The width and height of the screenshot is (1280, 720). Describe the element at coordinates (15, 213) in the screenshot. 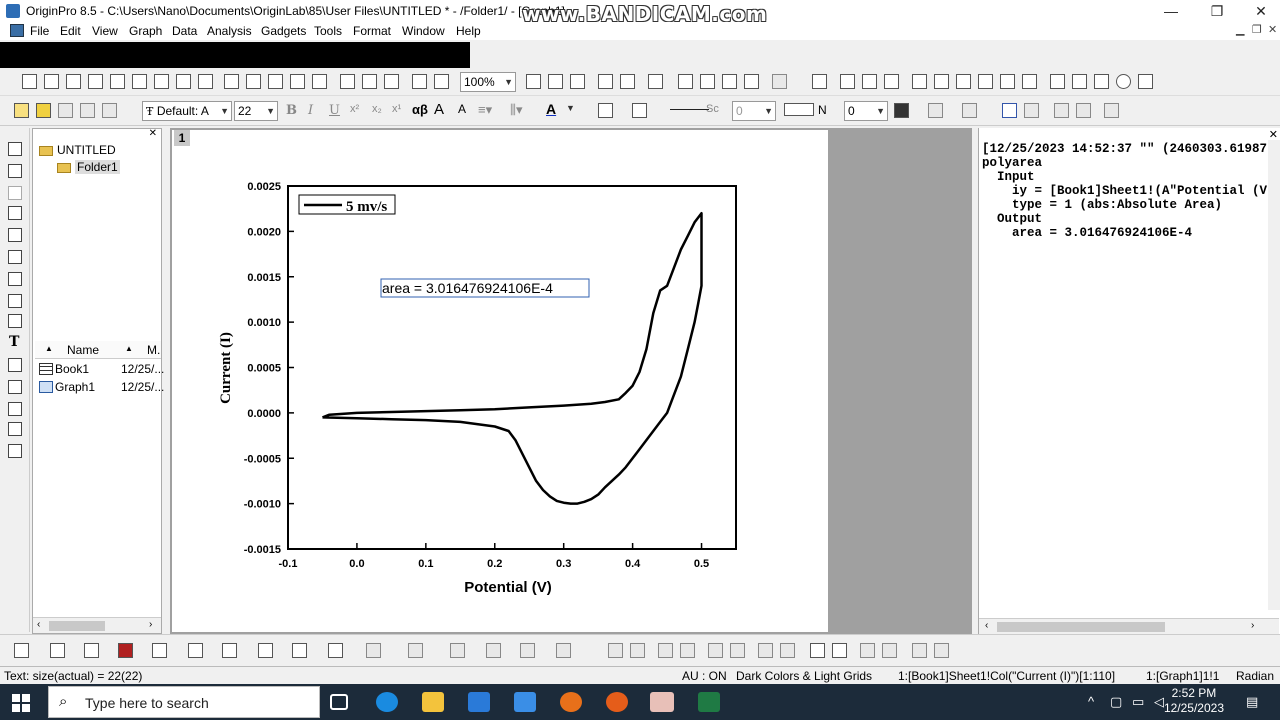

I see `screen-reader-icon` at that location.